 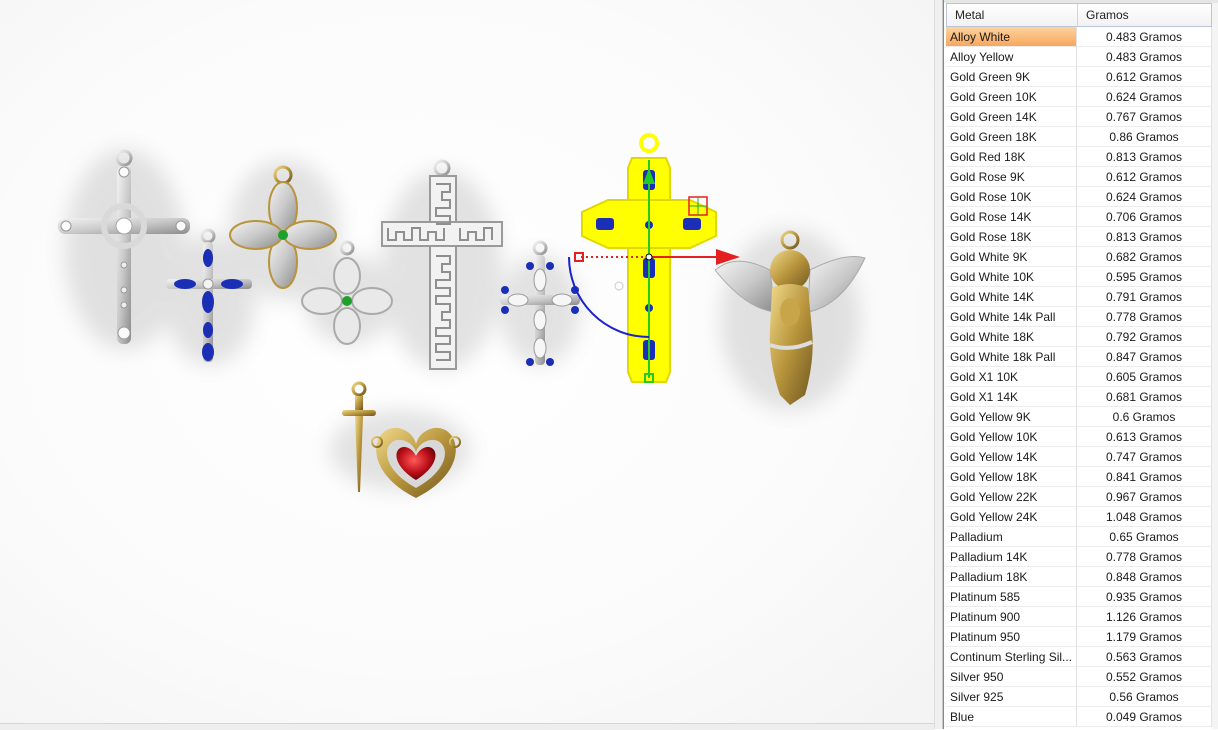 I want to click on metal-name-cell: Gold White 9K, so click(x=1011, y=257).